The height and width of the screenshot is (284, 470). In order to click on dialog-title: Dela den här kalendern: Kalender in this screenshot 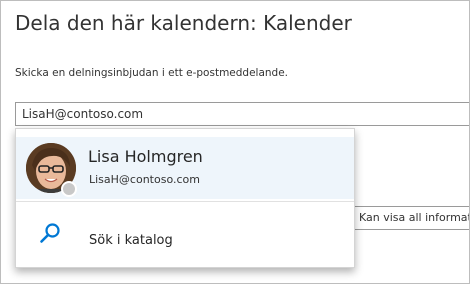, I will do `click(183, 23)`.